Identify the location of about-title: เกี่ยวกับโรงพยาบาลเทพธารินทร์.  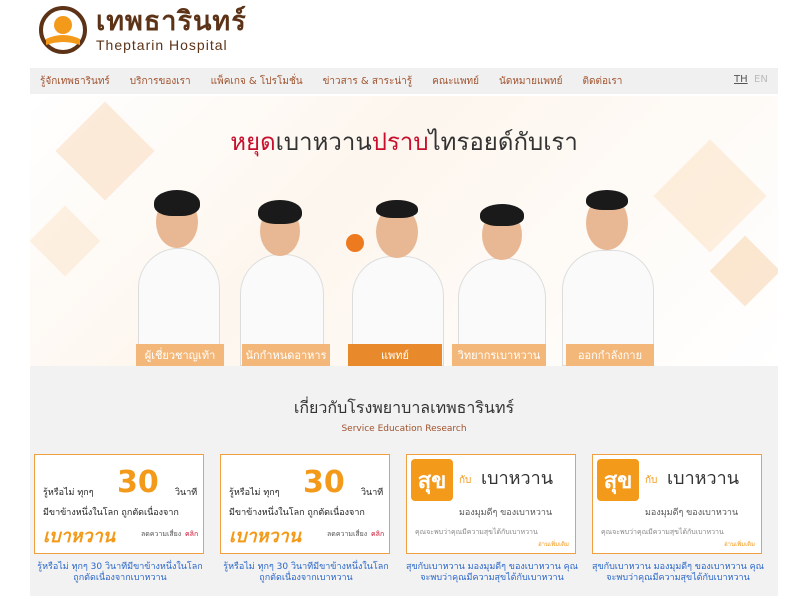
(404, 407).